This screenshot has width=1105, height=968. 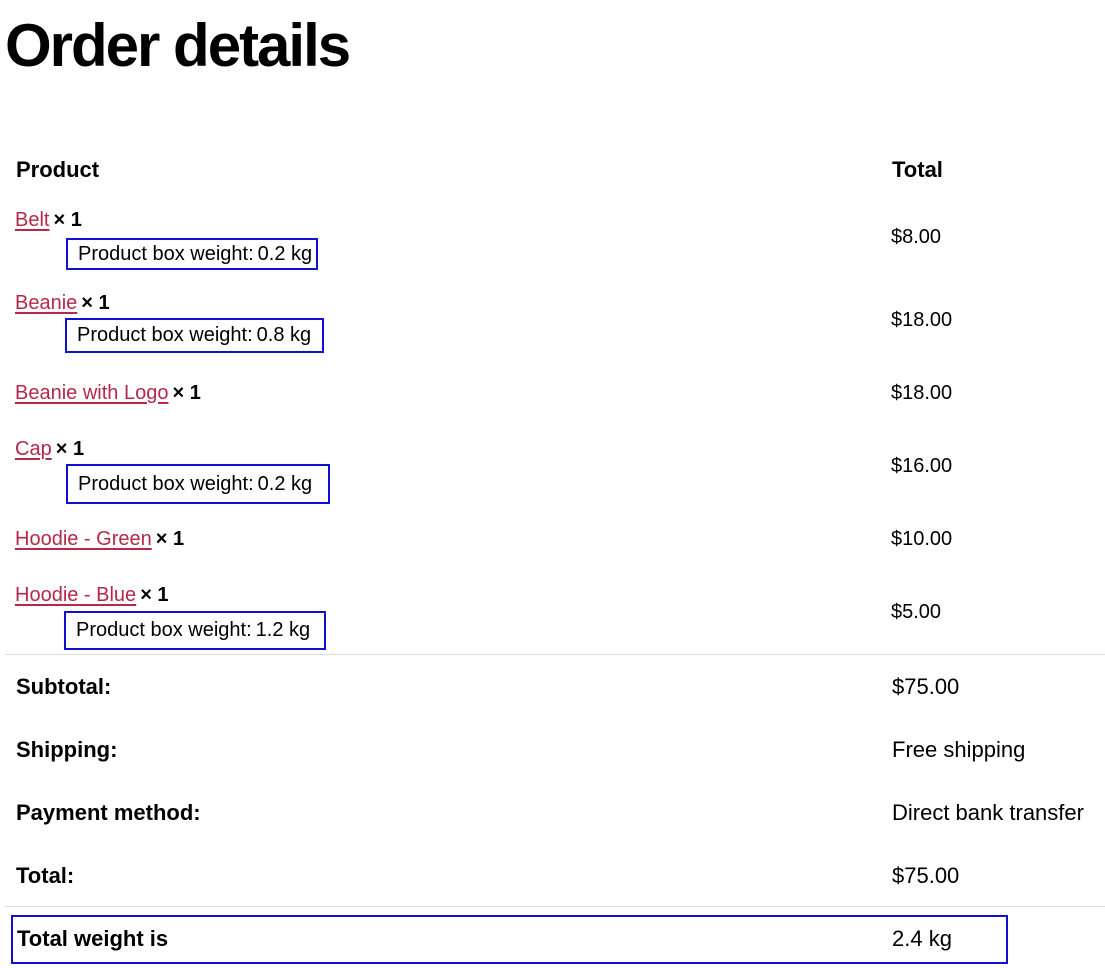 I want to click on product-link-cap: Cap, so click(x=33, y=449).